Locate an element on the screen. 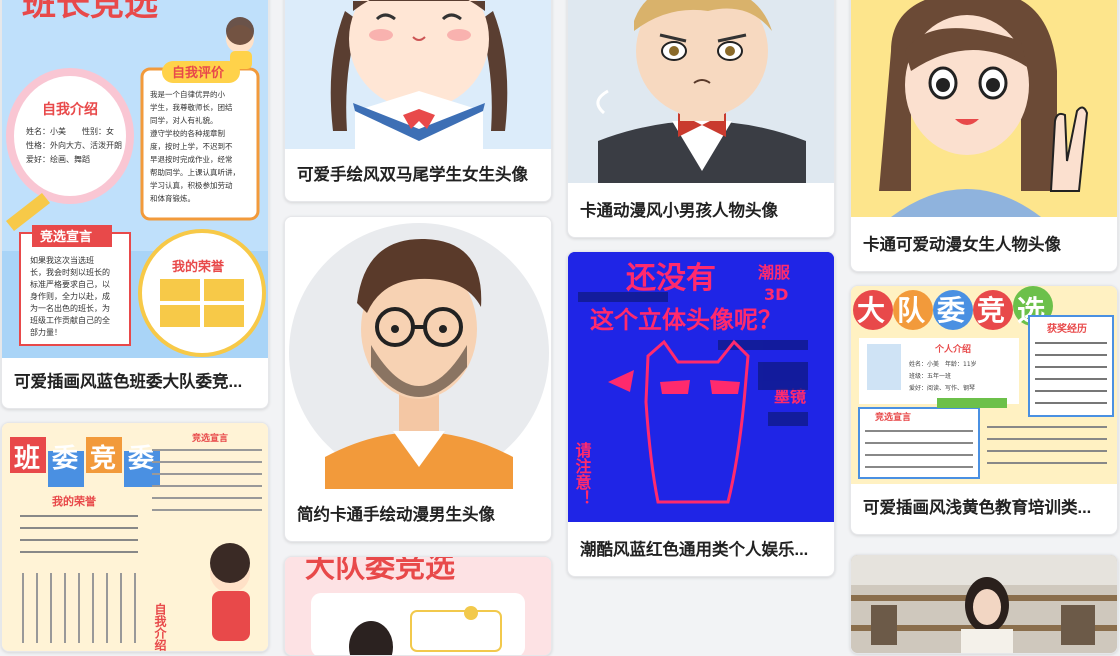 The width and height of the screenshot is (1120, 656). svg-text: 班级：五年一班 is located at coordinates (930, 376).